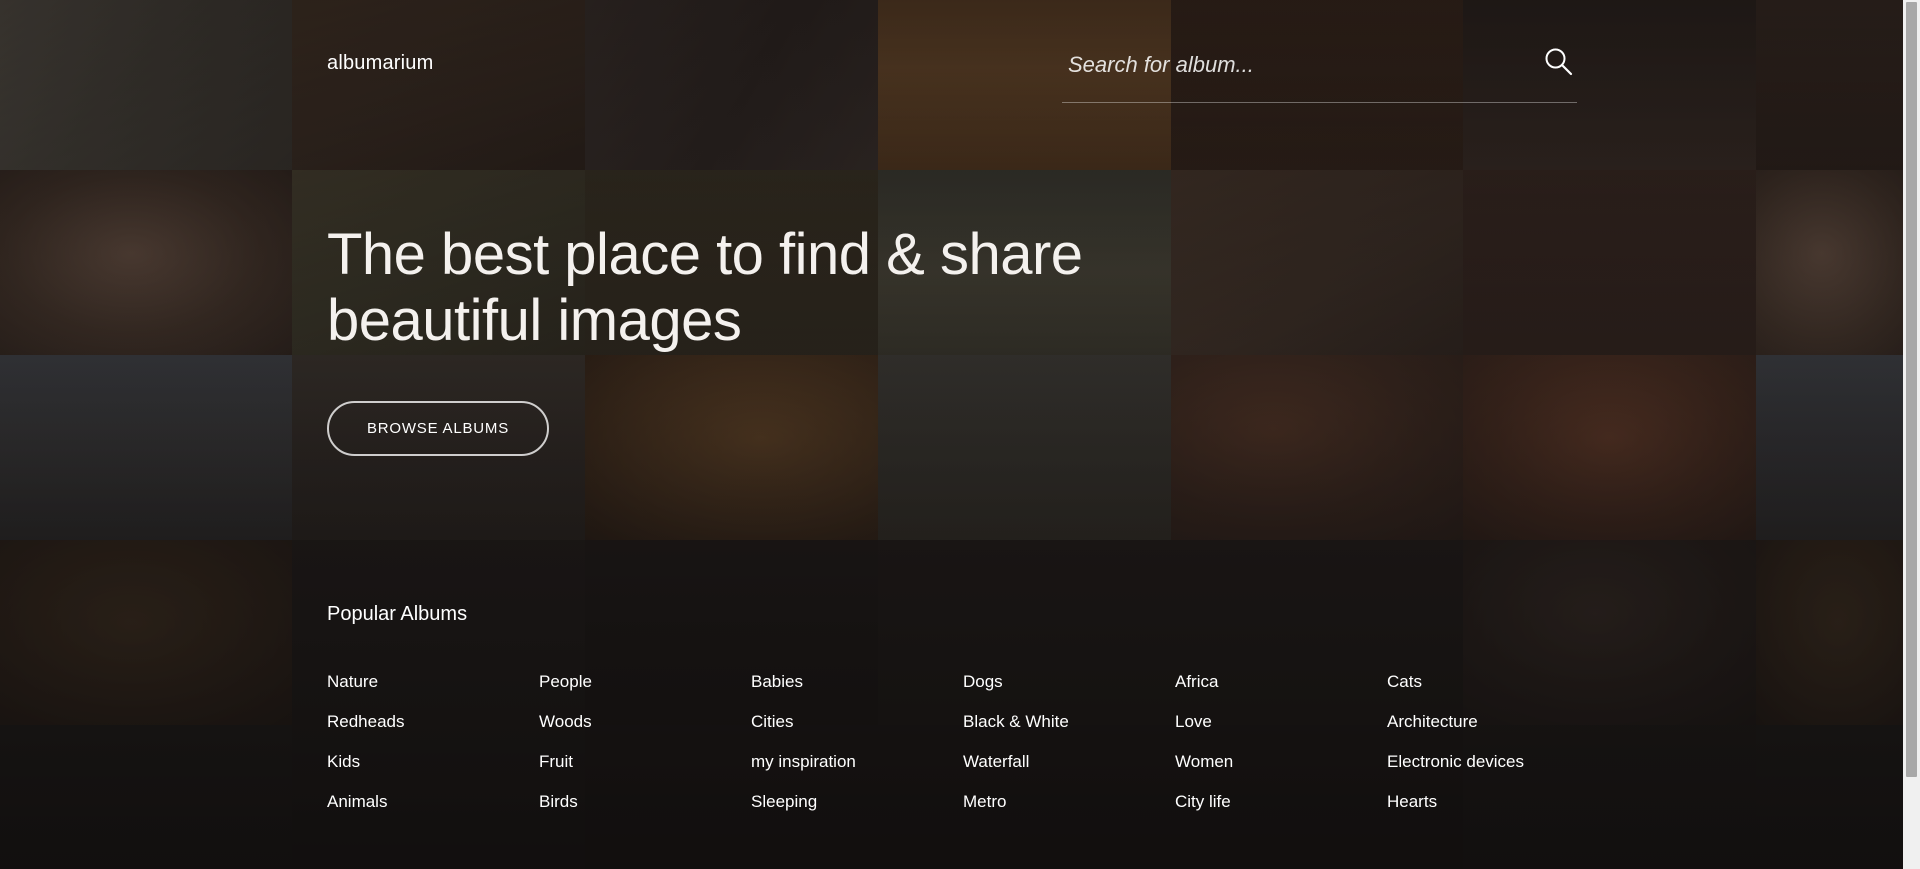  What do you see at coordinates (1493, 770) in the screenshot?
I see `album-link-electronic-devices: Electronic devices` at bounding box center [1493, 770].